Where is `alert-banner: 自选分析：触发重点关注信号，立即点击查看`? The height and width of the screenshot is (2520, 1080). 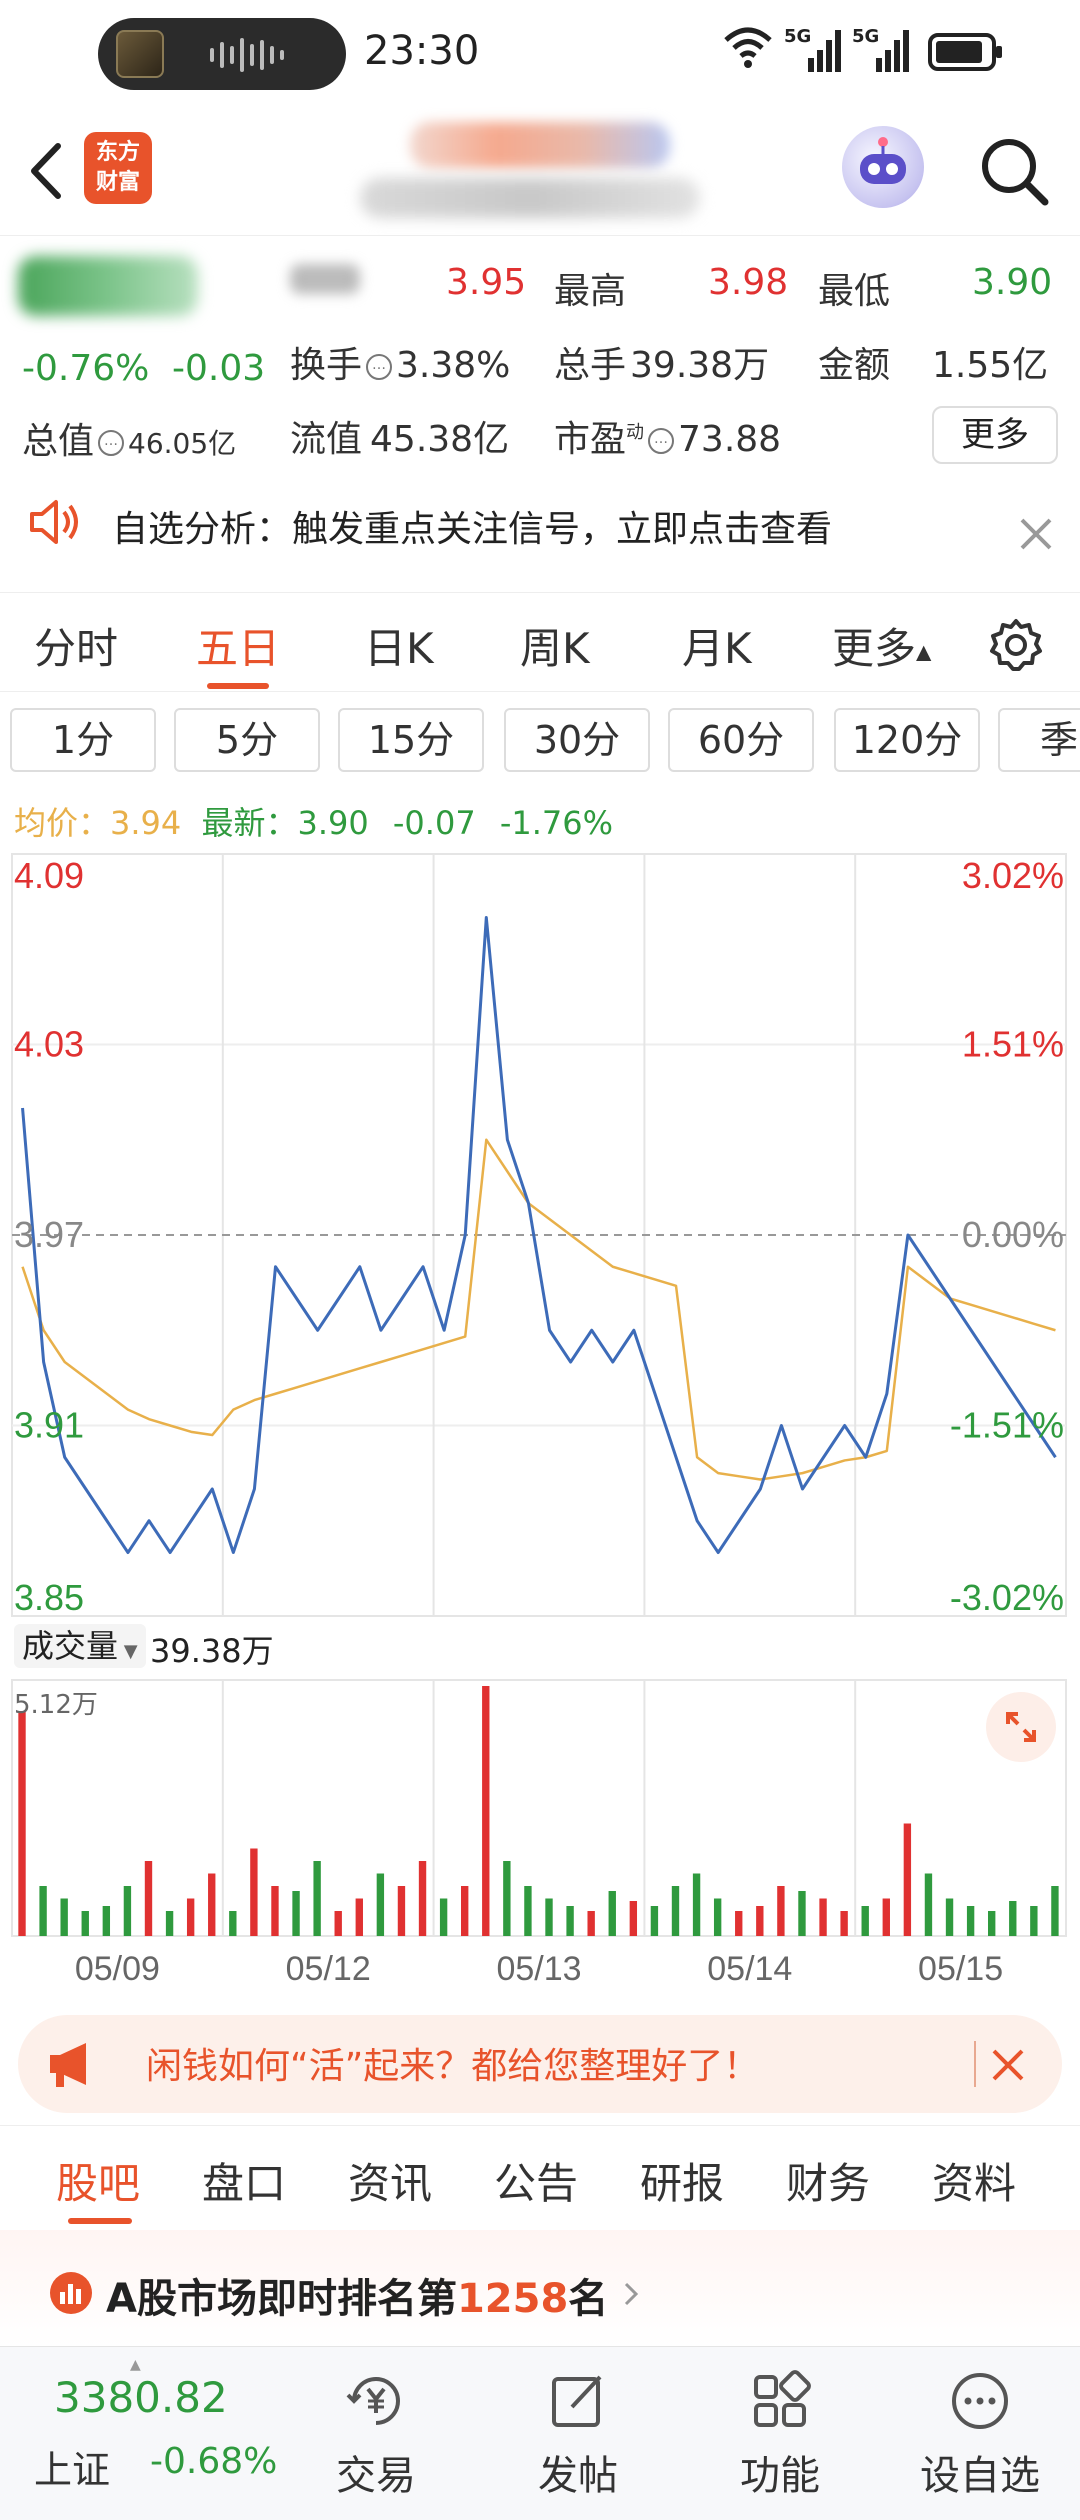 alert-banner: 自选分析：触发重点关注信号，立即点击查看 is located at coordinates (540, 536).